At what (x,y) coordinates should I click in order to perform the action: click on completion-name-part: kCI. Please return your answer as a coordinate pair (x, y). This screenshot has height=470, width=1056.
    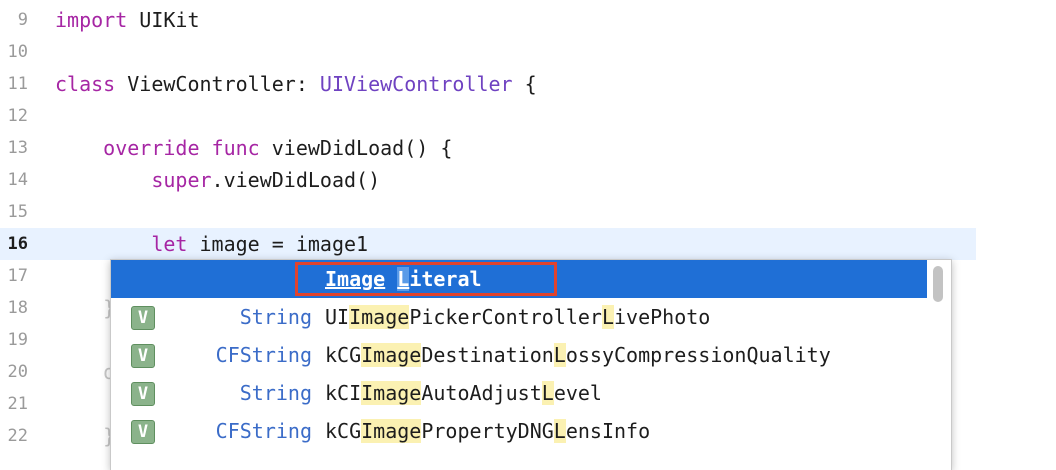
    Looking at the image, I should click on (343, 393).